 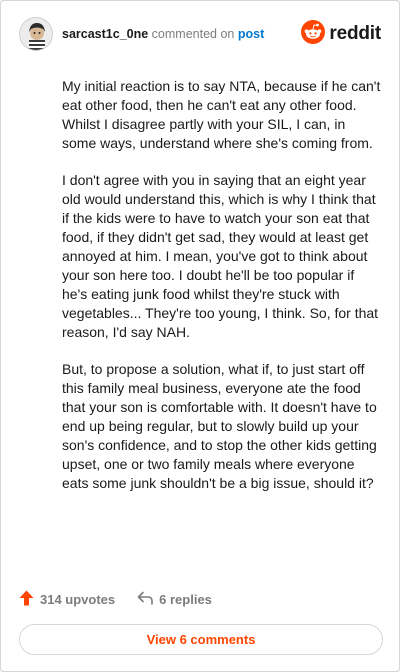 I want to click on comment-actions: 314 upvotes 6 replies, so click(x=115, y=599).